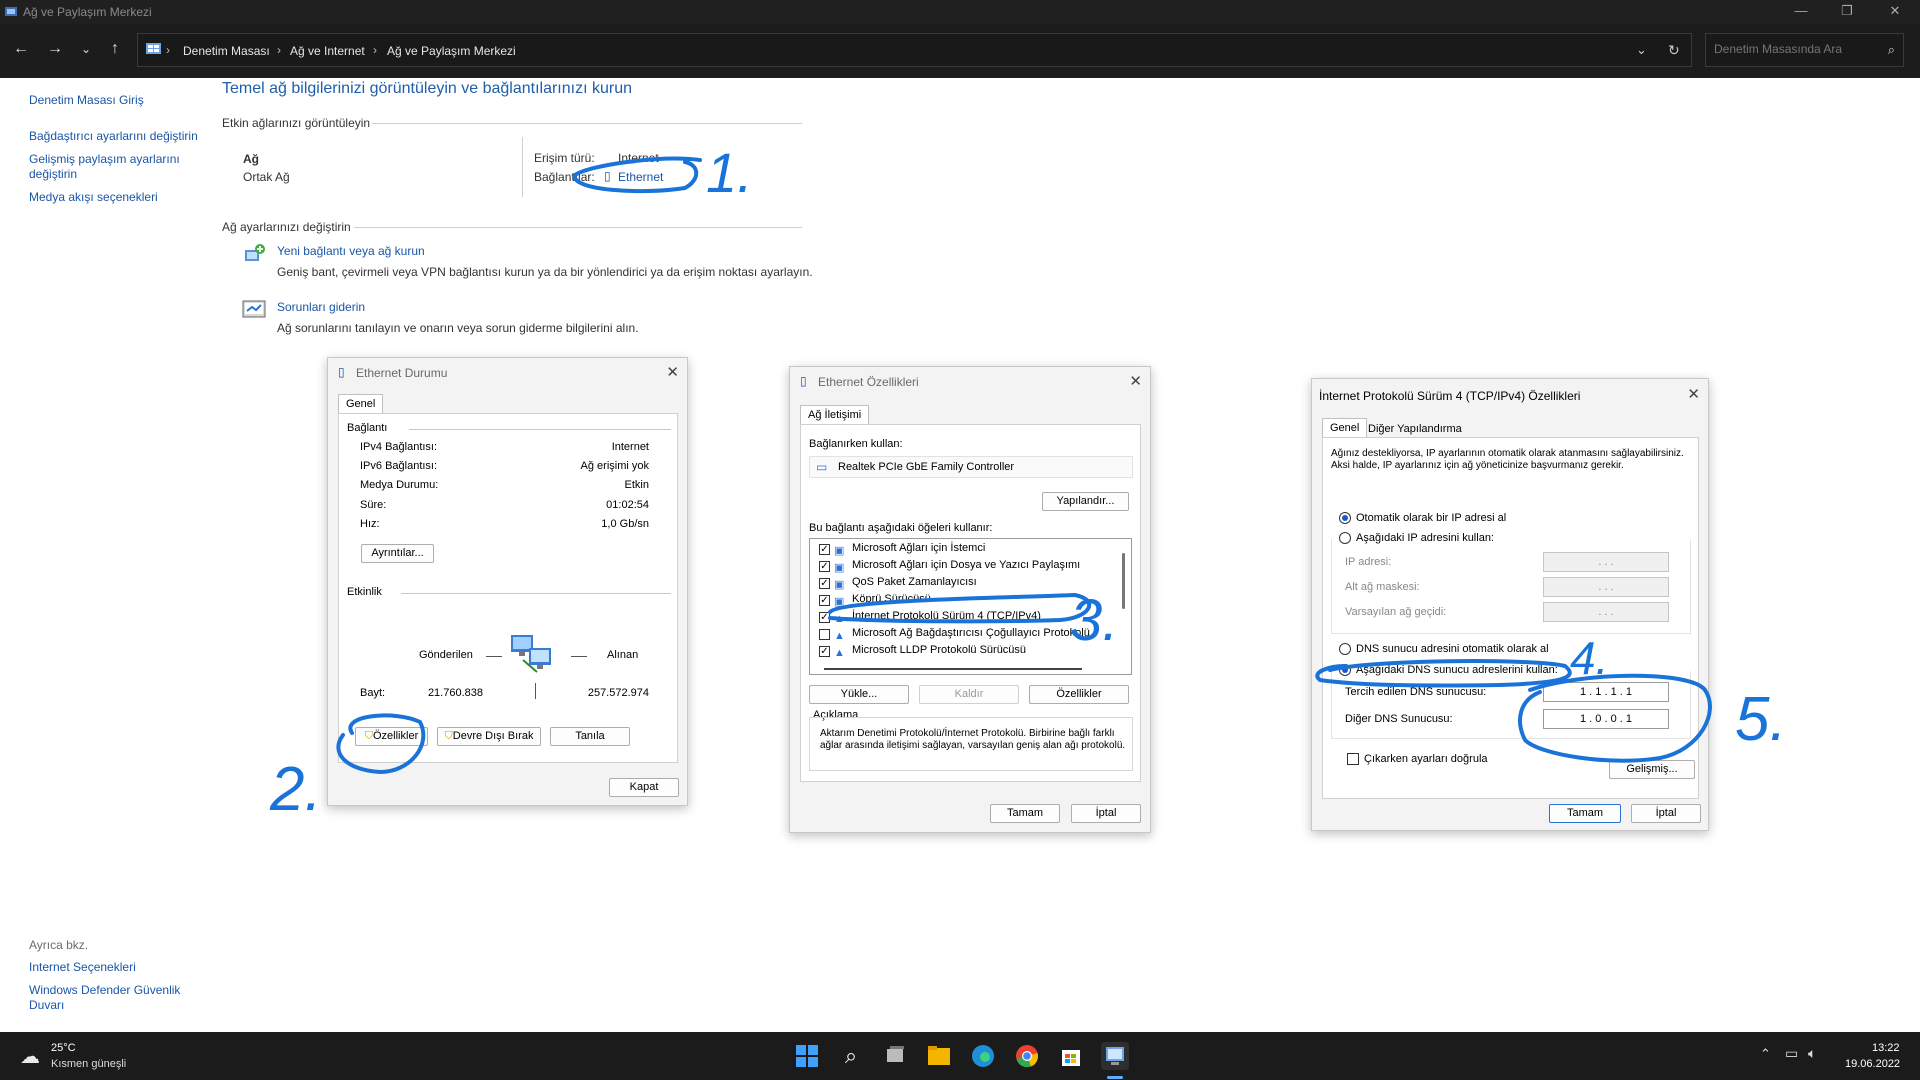 This screenshot has height=1080, width=1920. Describe the element at coordinates (891, 599) in the screenshot. I see `list-item: Köprü Sürücüsü` at that location.